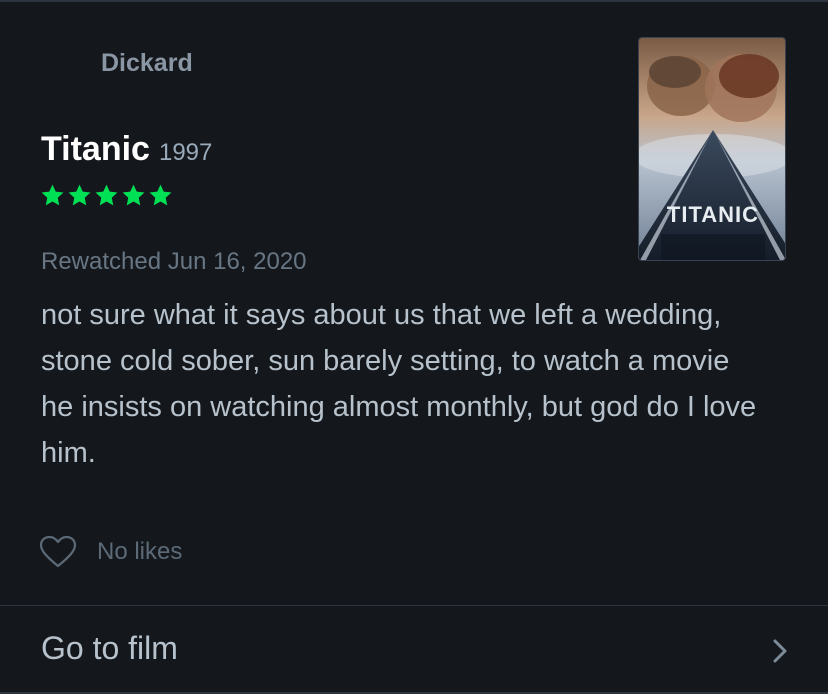  Describe the element at coordinates (95, 149) in the screenshot. I see `film-title: Titanic` at that location.